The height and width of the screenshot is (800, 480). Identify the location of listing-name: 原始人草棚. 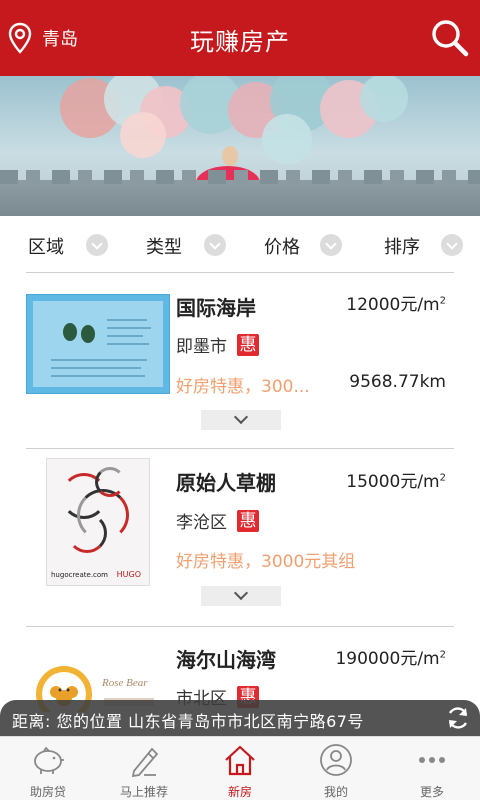
(226, 483).